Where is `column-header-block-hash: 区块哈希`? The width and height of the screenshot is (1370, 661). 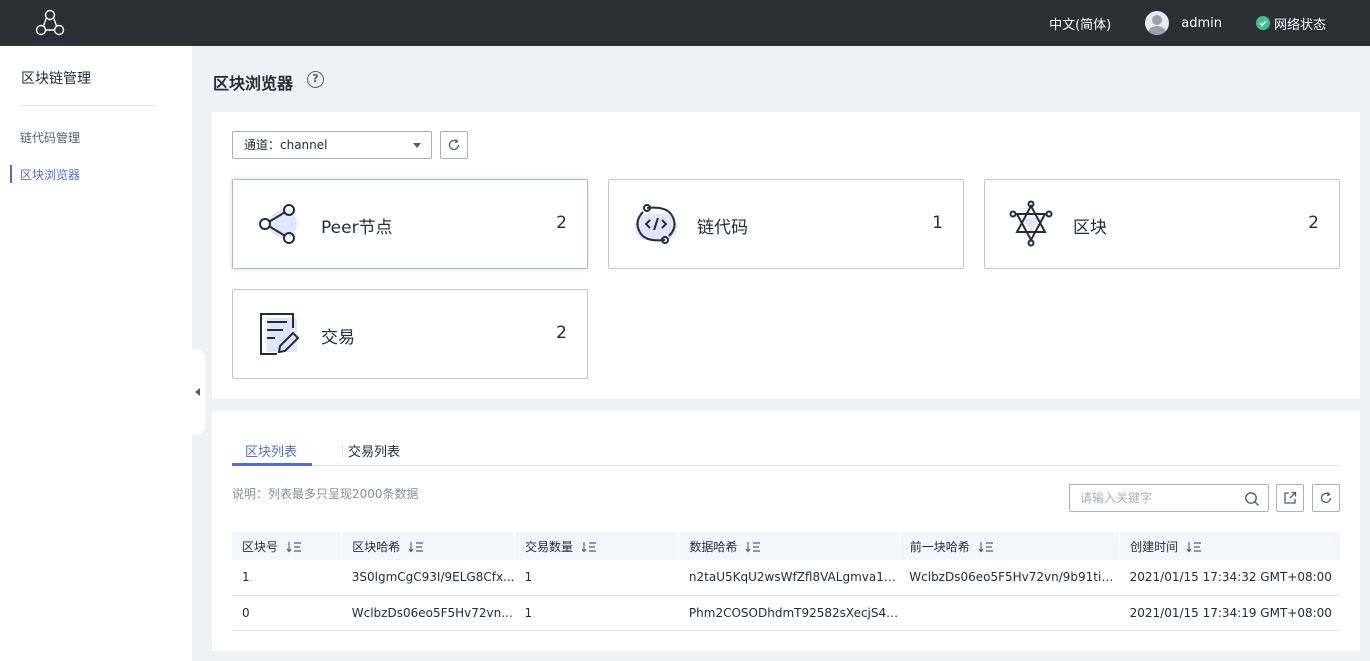 column-header-block-hash: 区块哈希 is located at coordinates (428, 546).